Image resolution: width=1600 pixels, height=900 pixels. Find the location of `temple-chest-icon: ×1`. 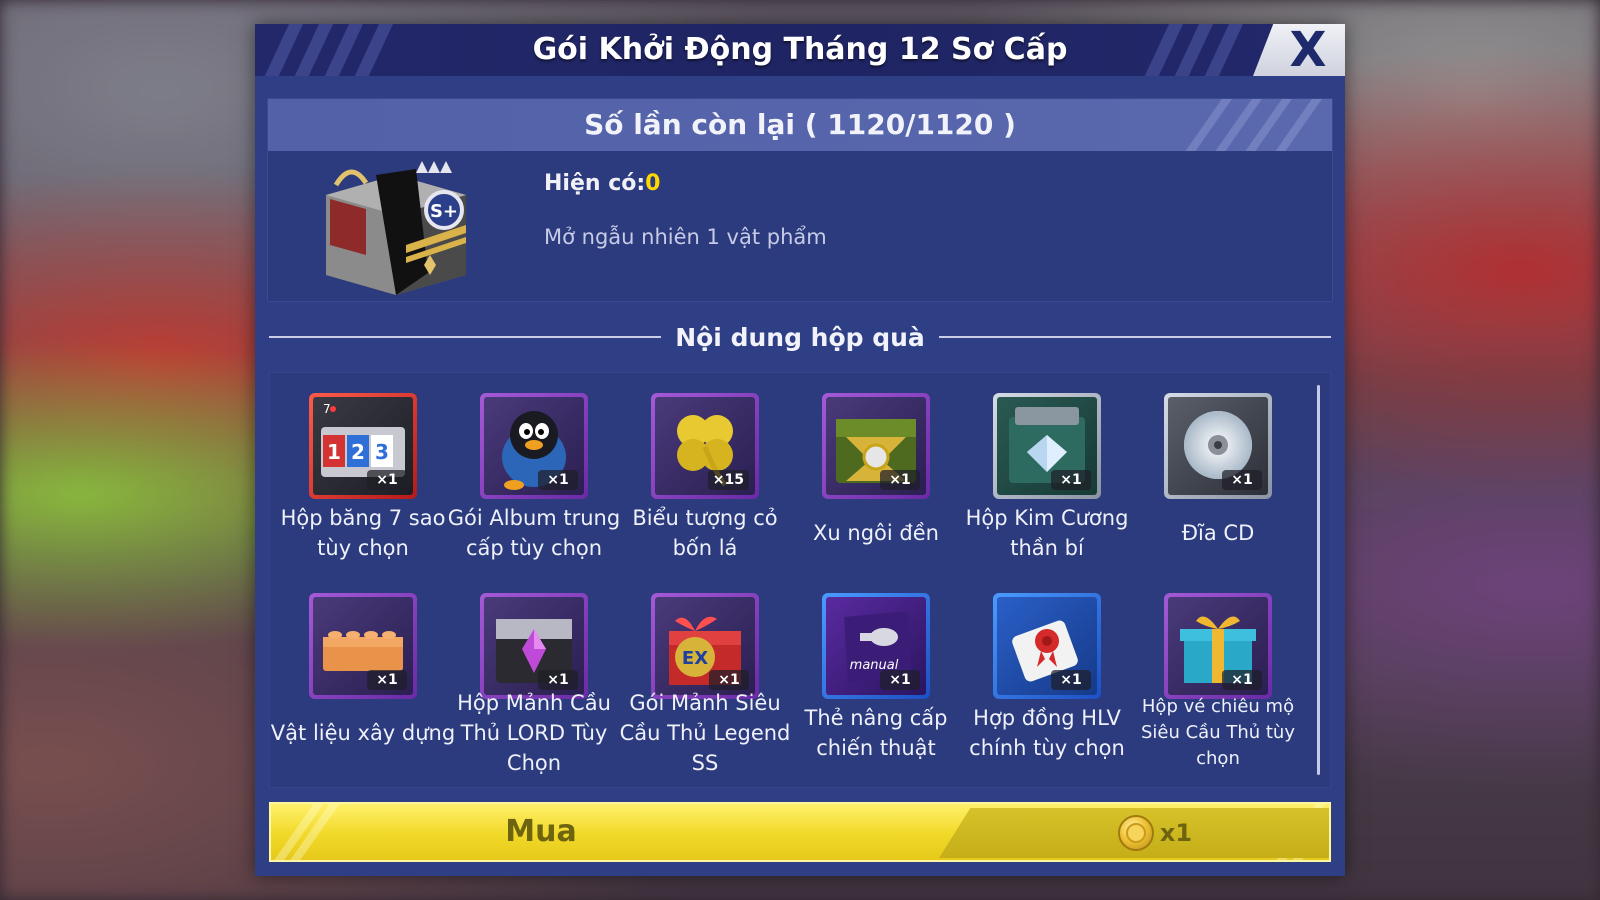

temple-chest-icon: ×1 is located at coordinates (876, 446).